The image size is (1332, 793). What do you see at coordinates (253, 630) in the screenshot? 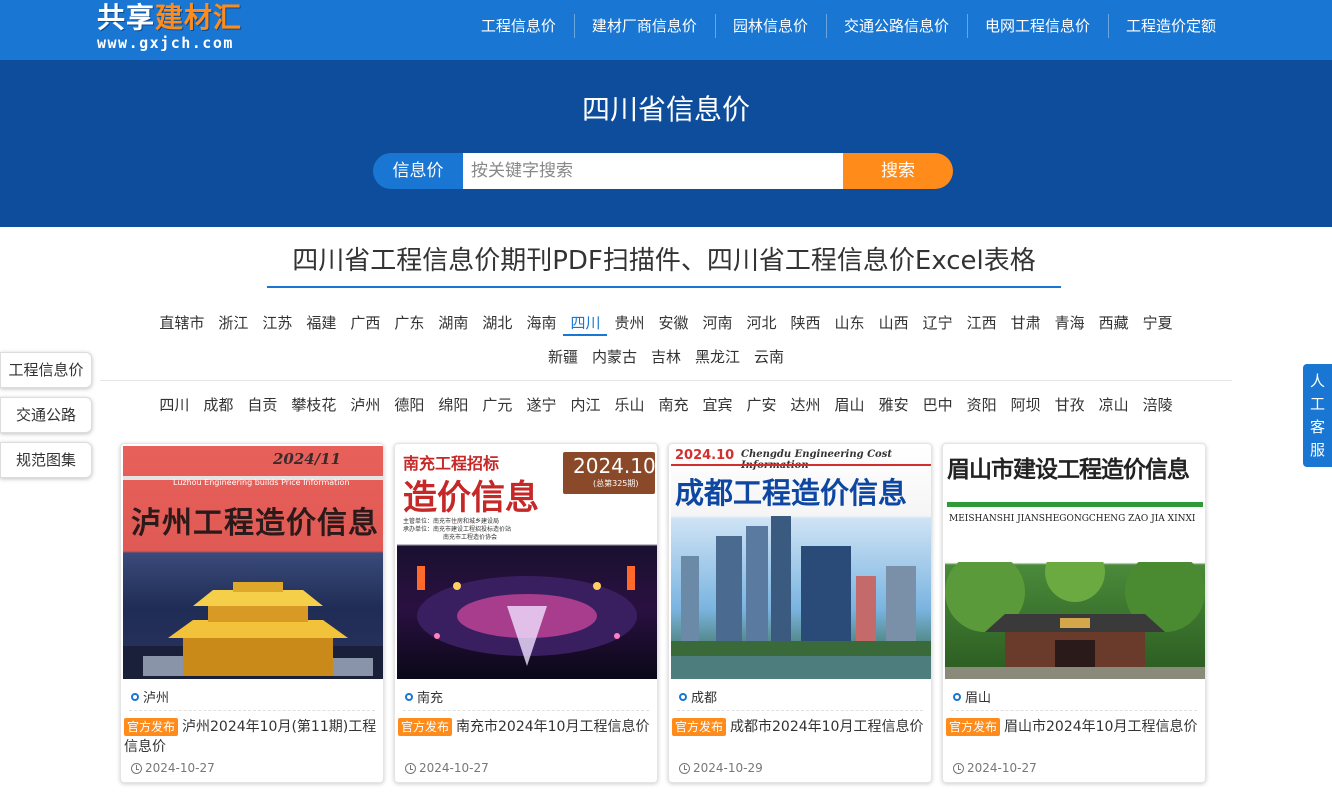
I see `pavilion-illustration` at bounding box center [253, 630].